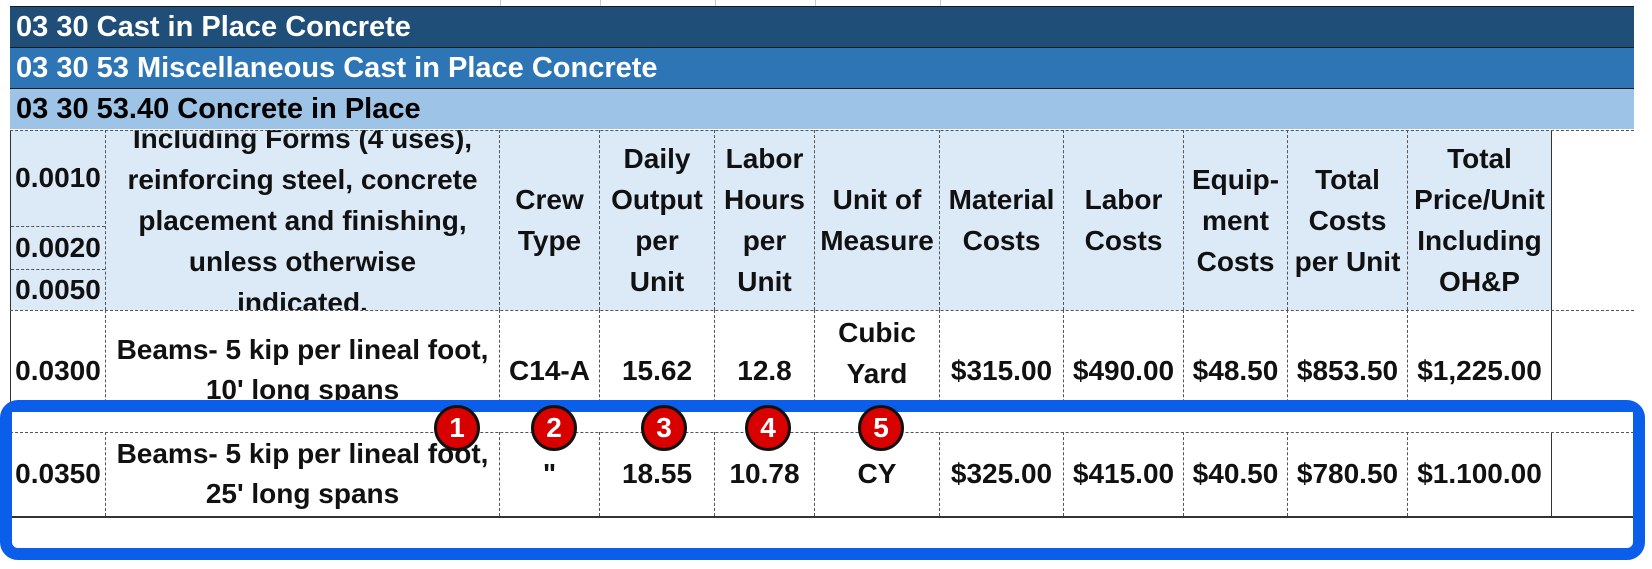 This screenshot has height=569, width=1652. I want to click on header-total-costs: Total Costs per Unit, so click(1348, 220).